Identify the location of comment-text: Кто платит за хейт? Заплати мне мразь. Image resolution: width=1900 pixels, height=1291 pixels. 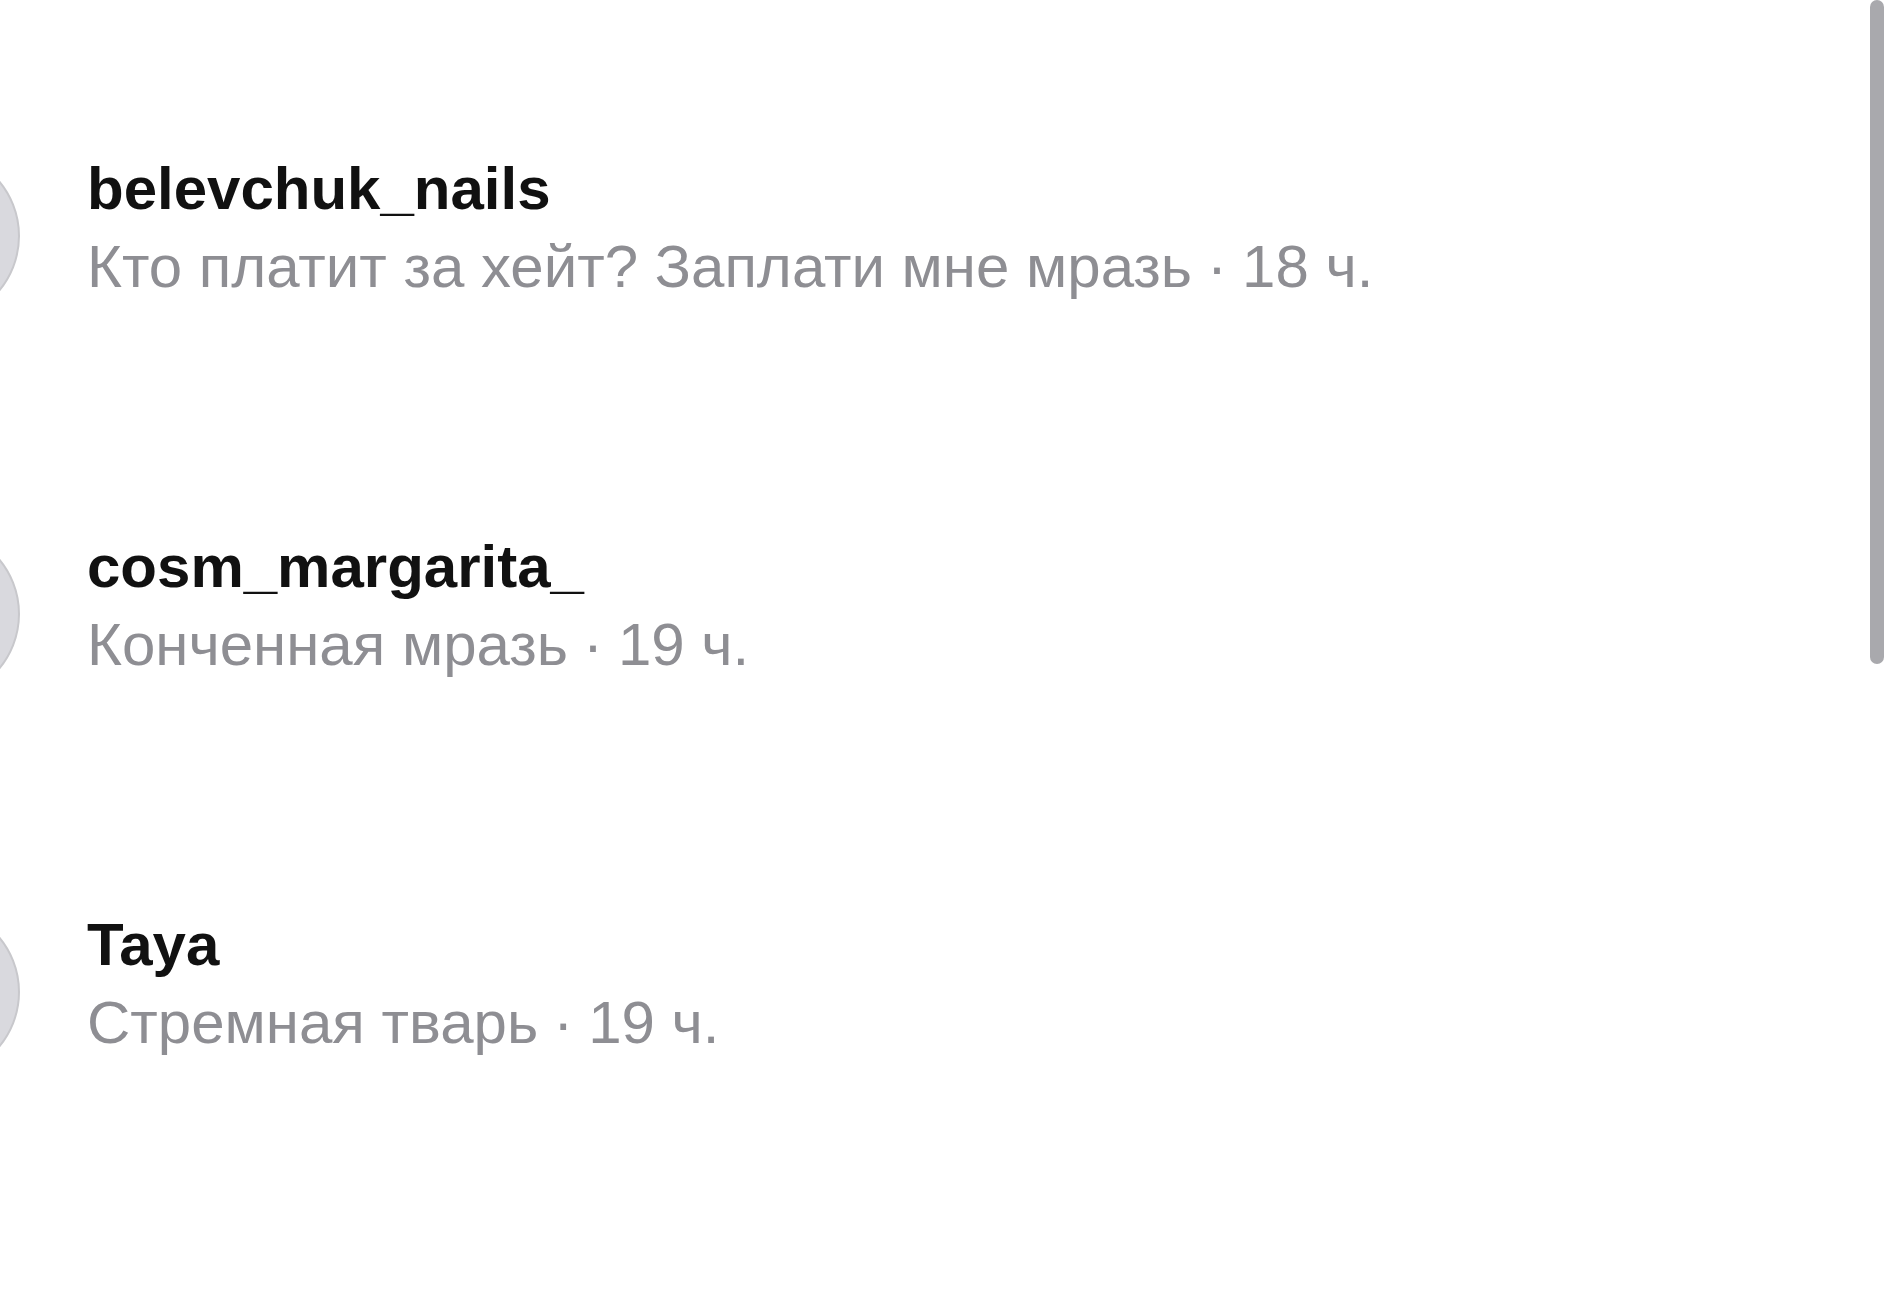
(640, 267).